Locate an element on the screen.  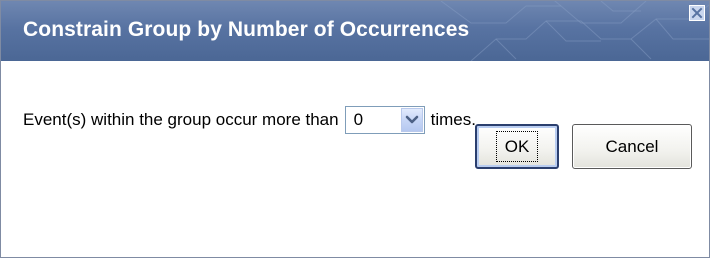
select-arrow-button is located at coordinates (411, 120).